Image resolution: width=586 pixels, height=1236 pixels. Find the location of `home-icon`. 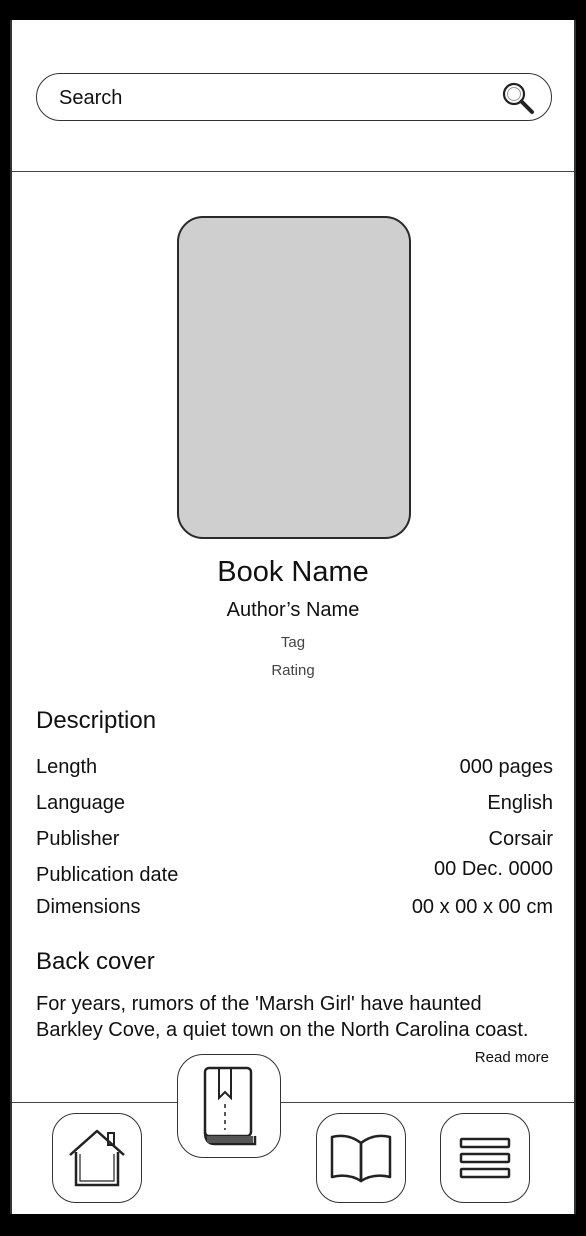

home-icon is located at coordinates (97, 1158).